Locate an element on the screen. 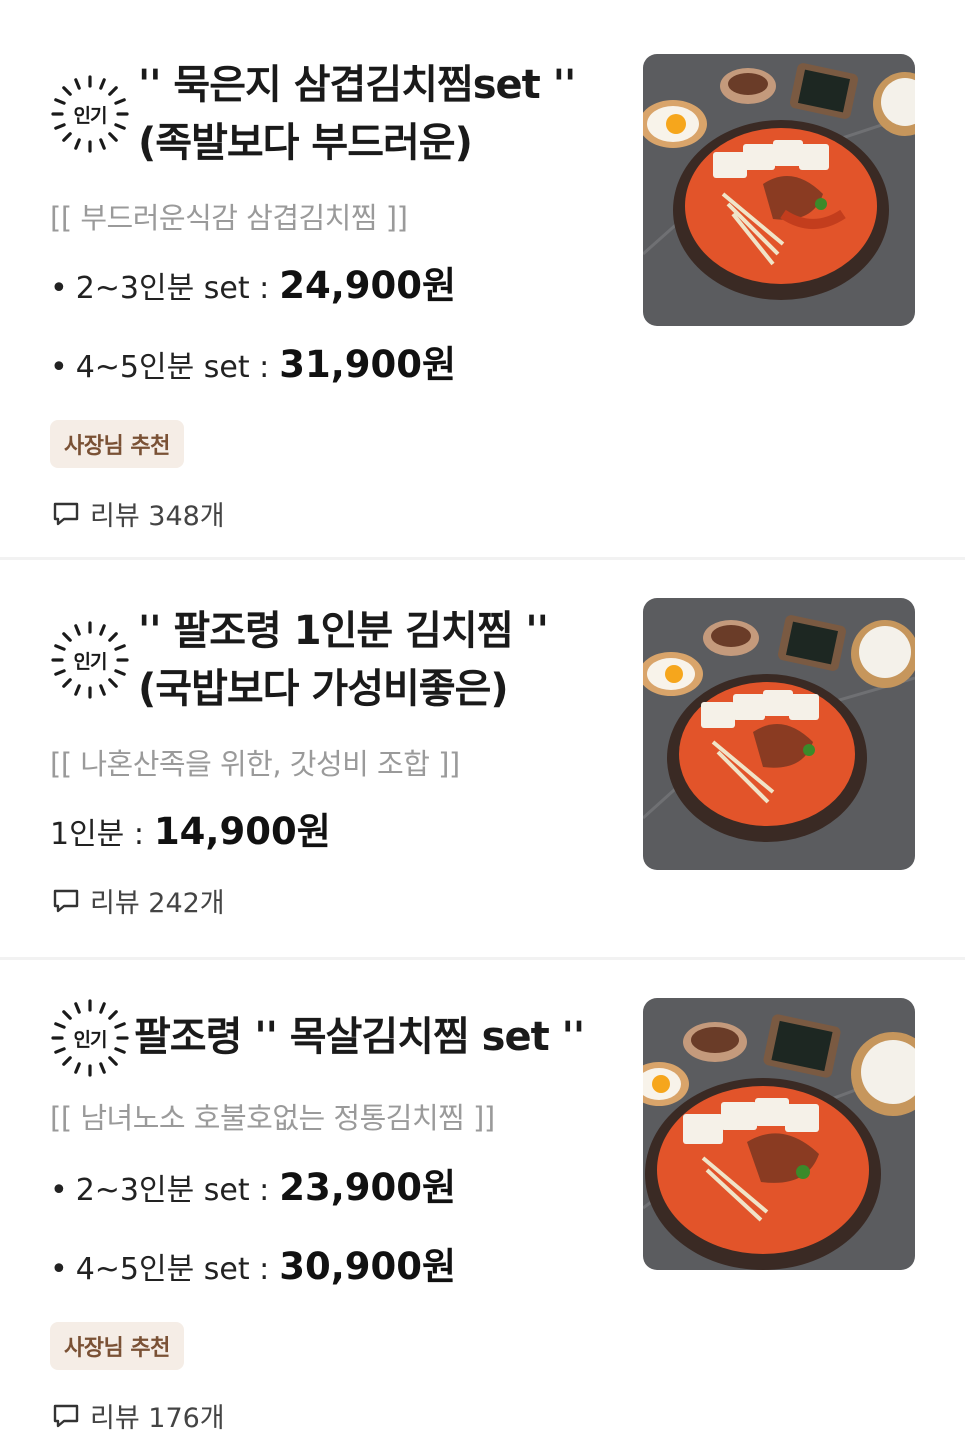  title-line: (족발보다 부드러운) is located at coordinates (305, 143).